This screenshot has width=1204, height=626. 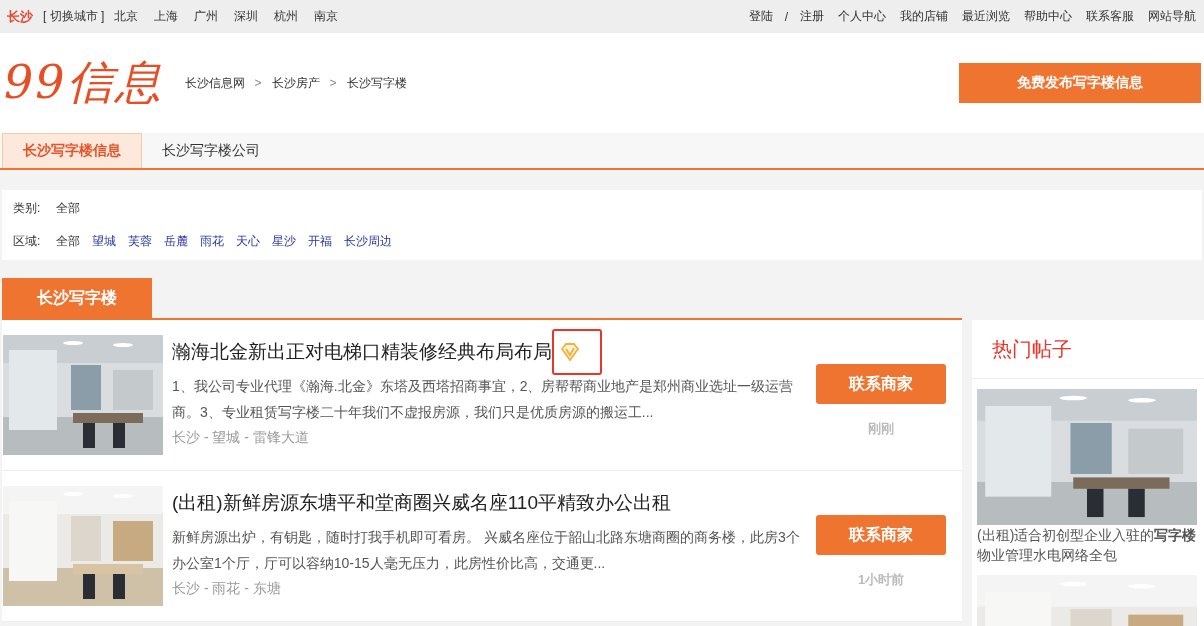 What do you see at coordinates (126, 16) in the screenshot?
I see `city-link: 北京` at bounding box center [126, 16].